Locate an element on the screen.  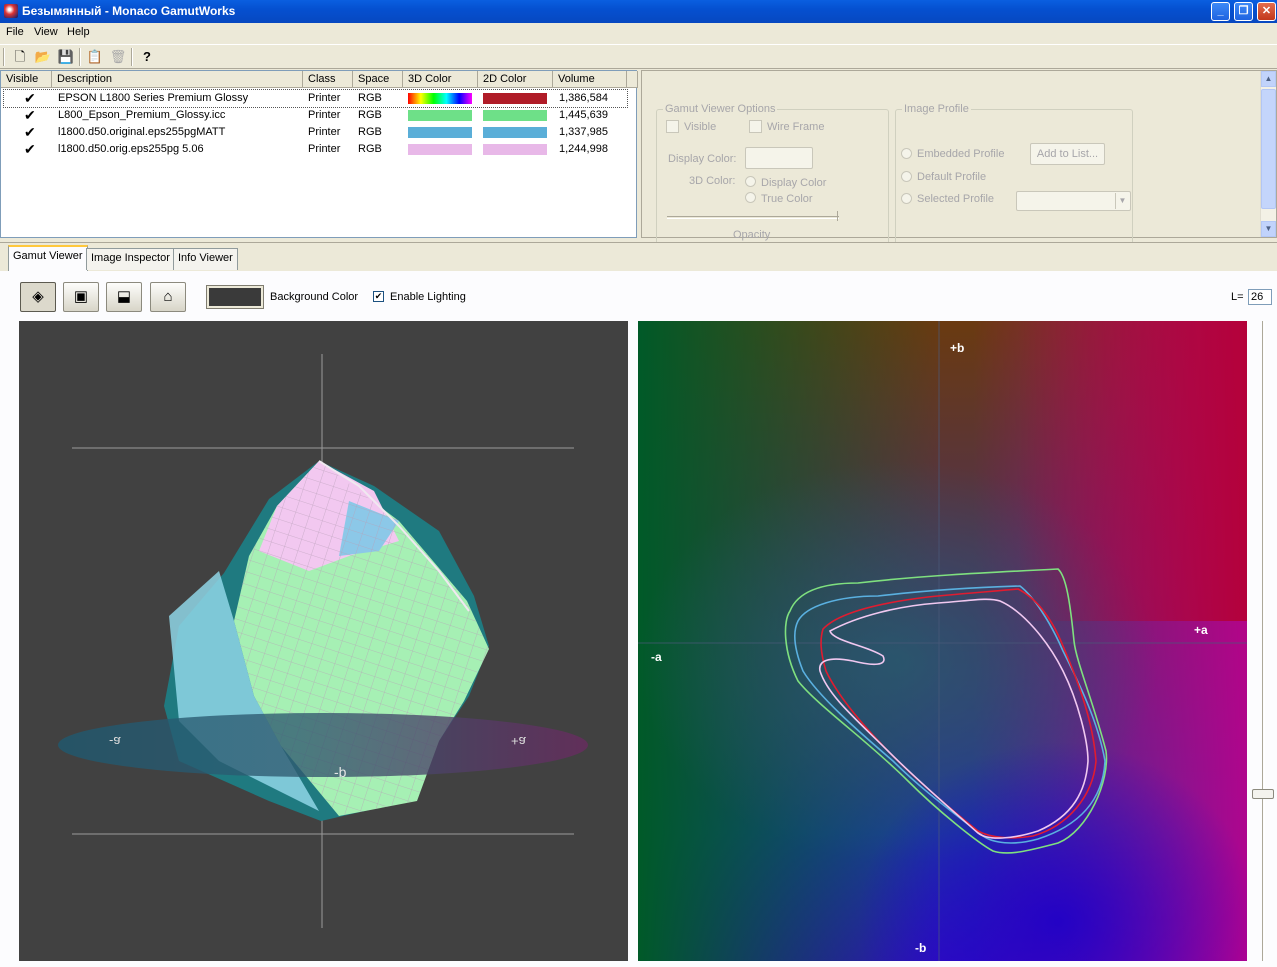
axis-label-minus-a: -a is located at coordinates (115, 741).